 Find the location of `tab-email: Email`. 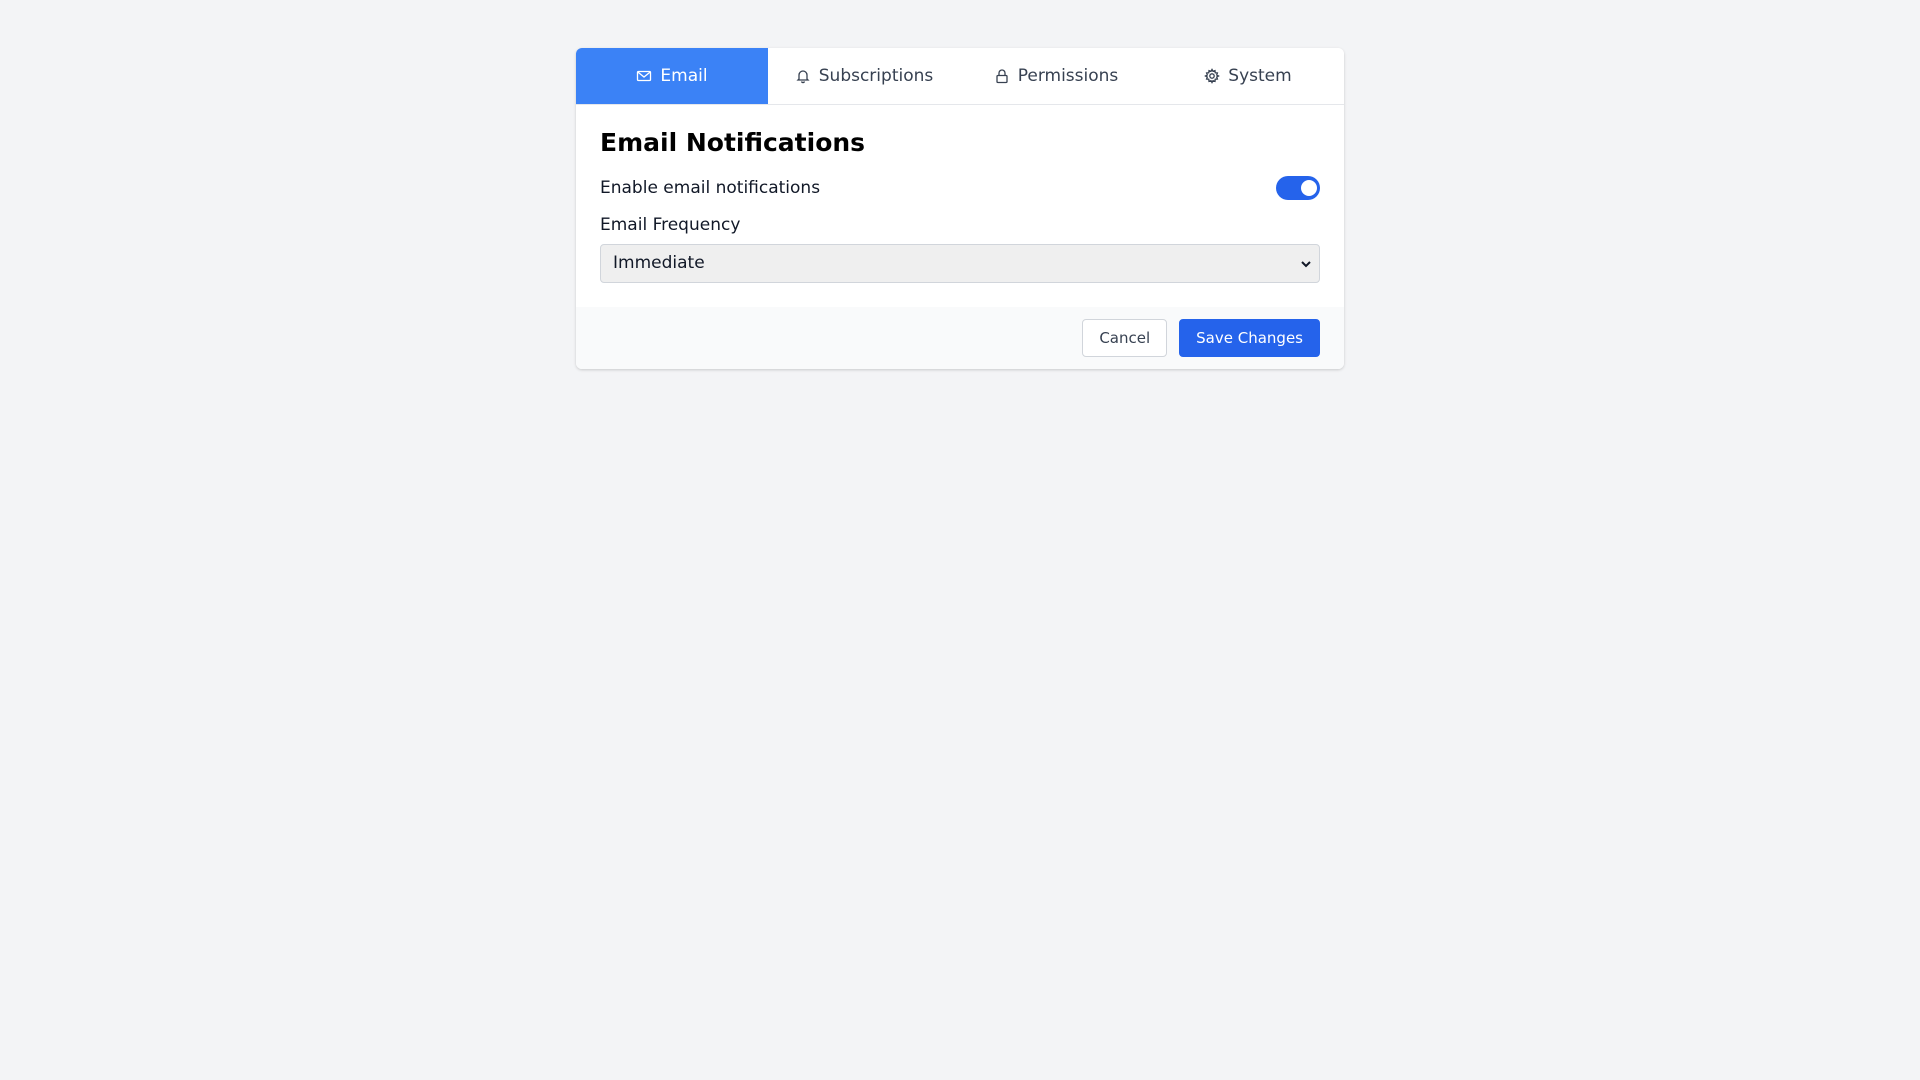

tab-email: Email is located at coordinates (672, 76).